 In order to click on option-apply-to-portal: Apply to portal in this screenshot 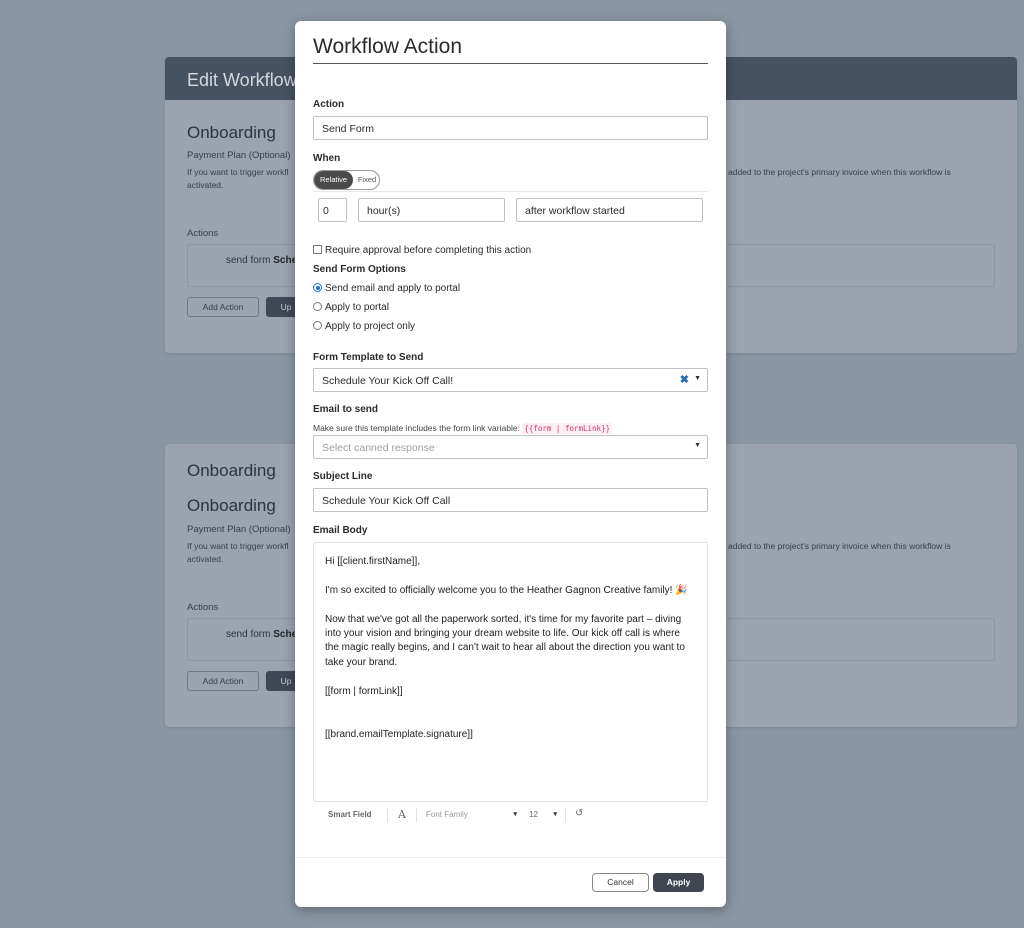, I will do `click(351, 308)`.